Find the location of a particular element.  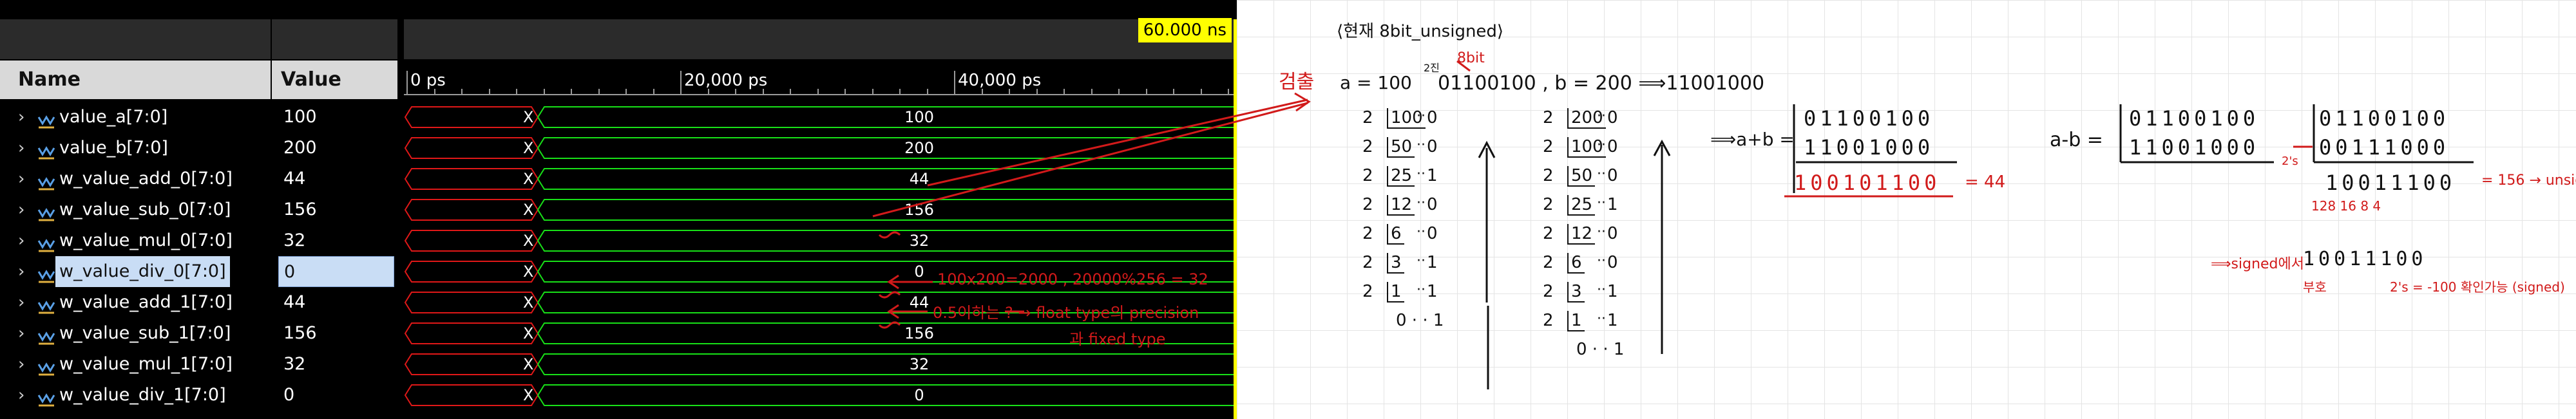

waveform-row: X0 is located at coordinates (820, 395).